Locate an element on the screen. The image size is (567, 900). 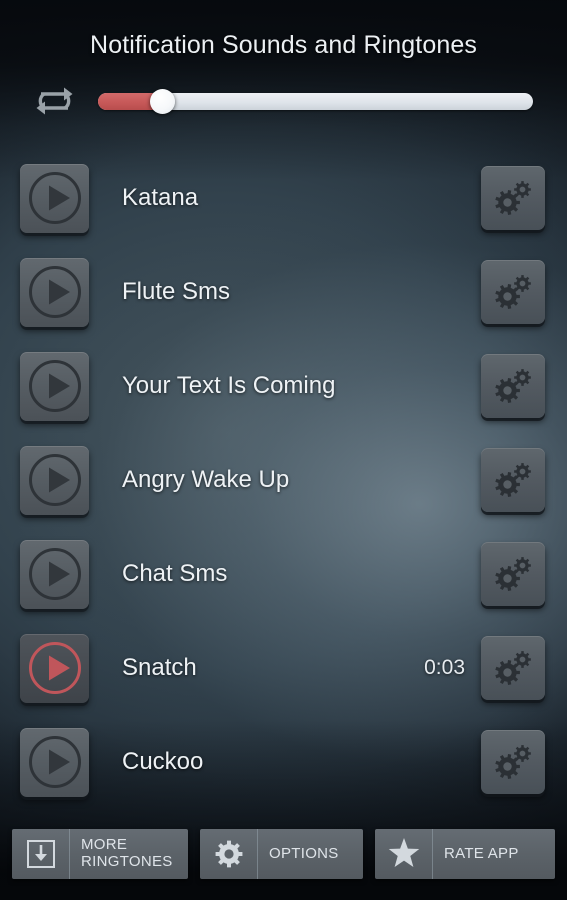
ringtone-duration: 0:03 is located at coordinates (444, 667).